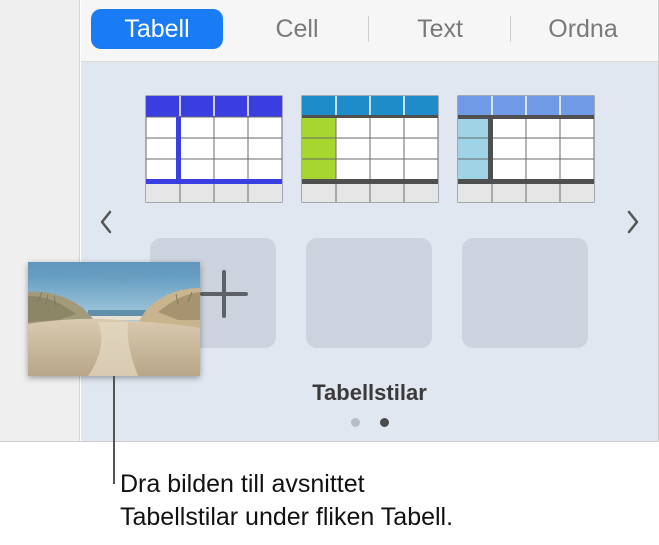 The height and width of the screenshot is (545, 659). Describe the element at coordinates (370, 149) in the screenshot. I see `table-style-green` at that location.